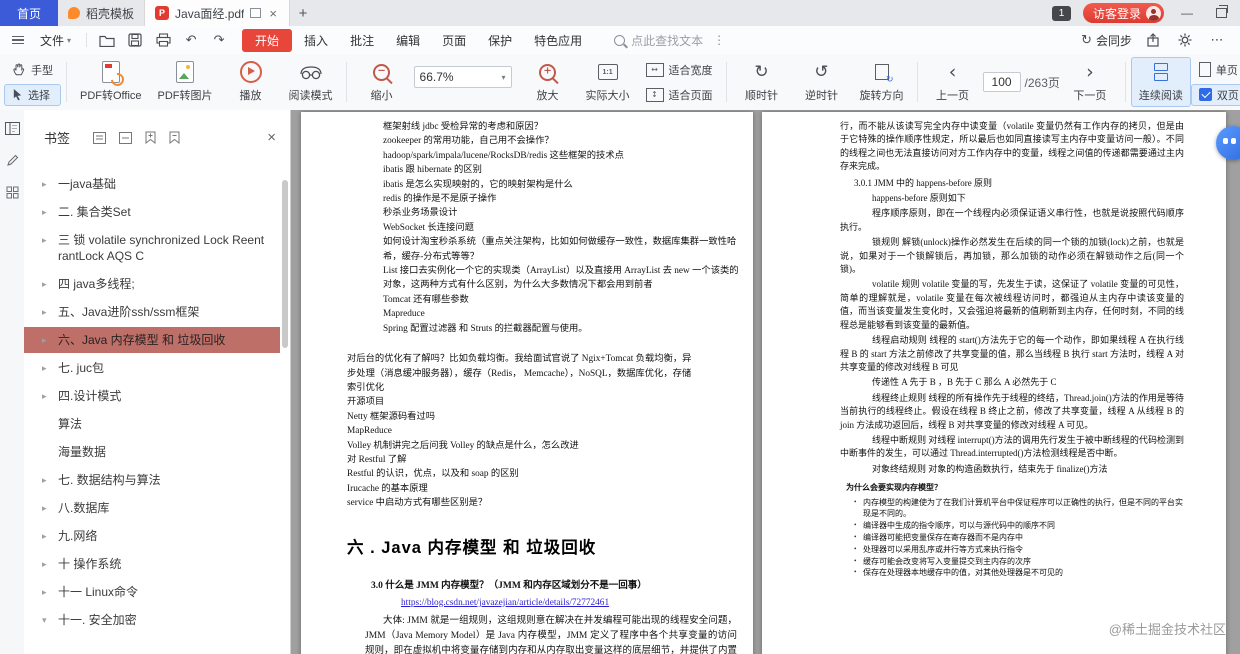  What do you see at coordinates (1226, 70) in the screenshot?
I see `single-page-label: 单页` at bounding box center [1226, 70].